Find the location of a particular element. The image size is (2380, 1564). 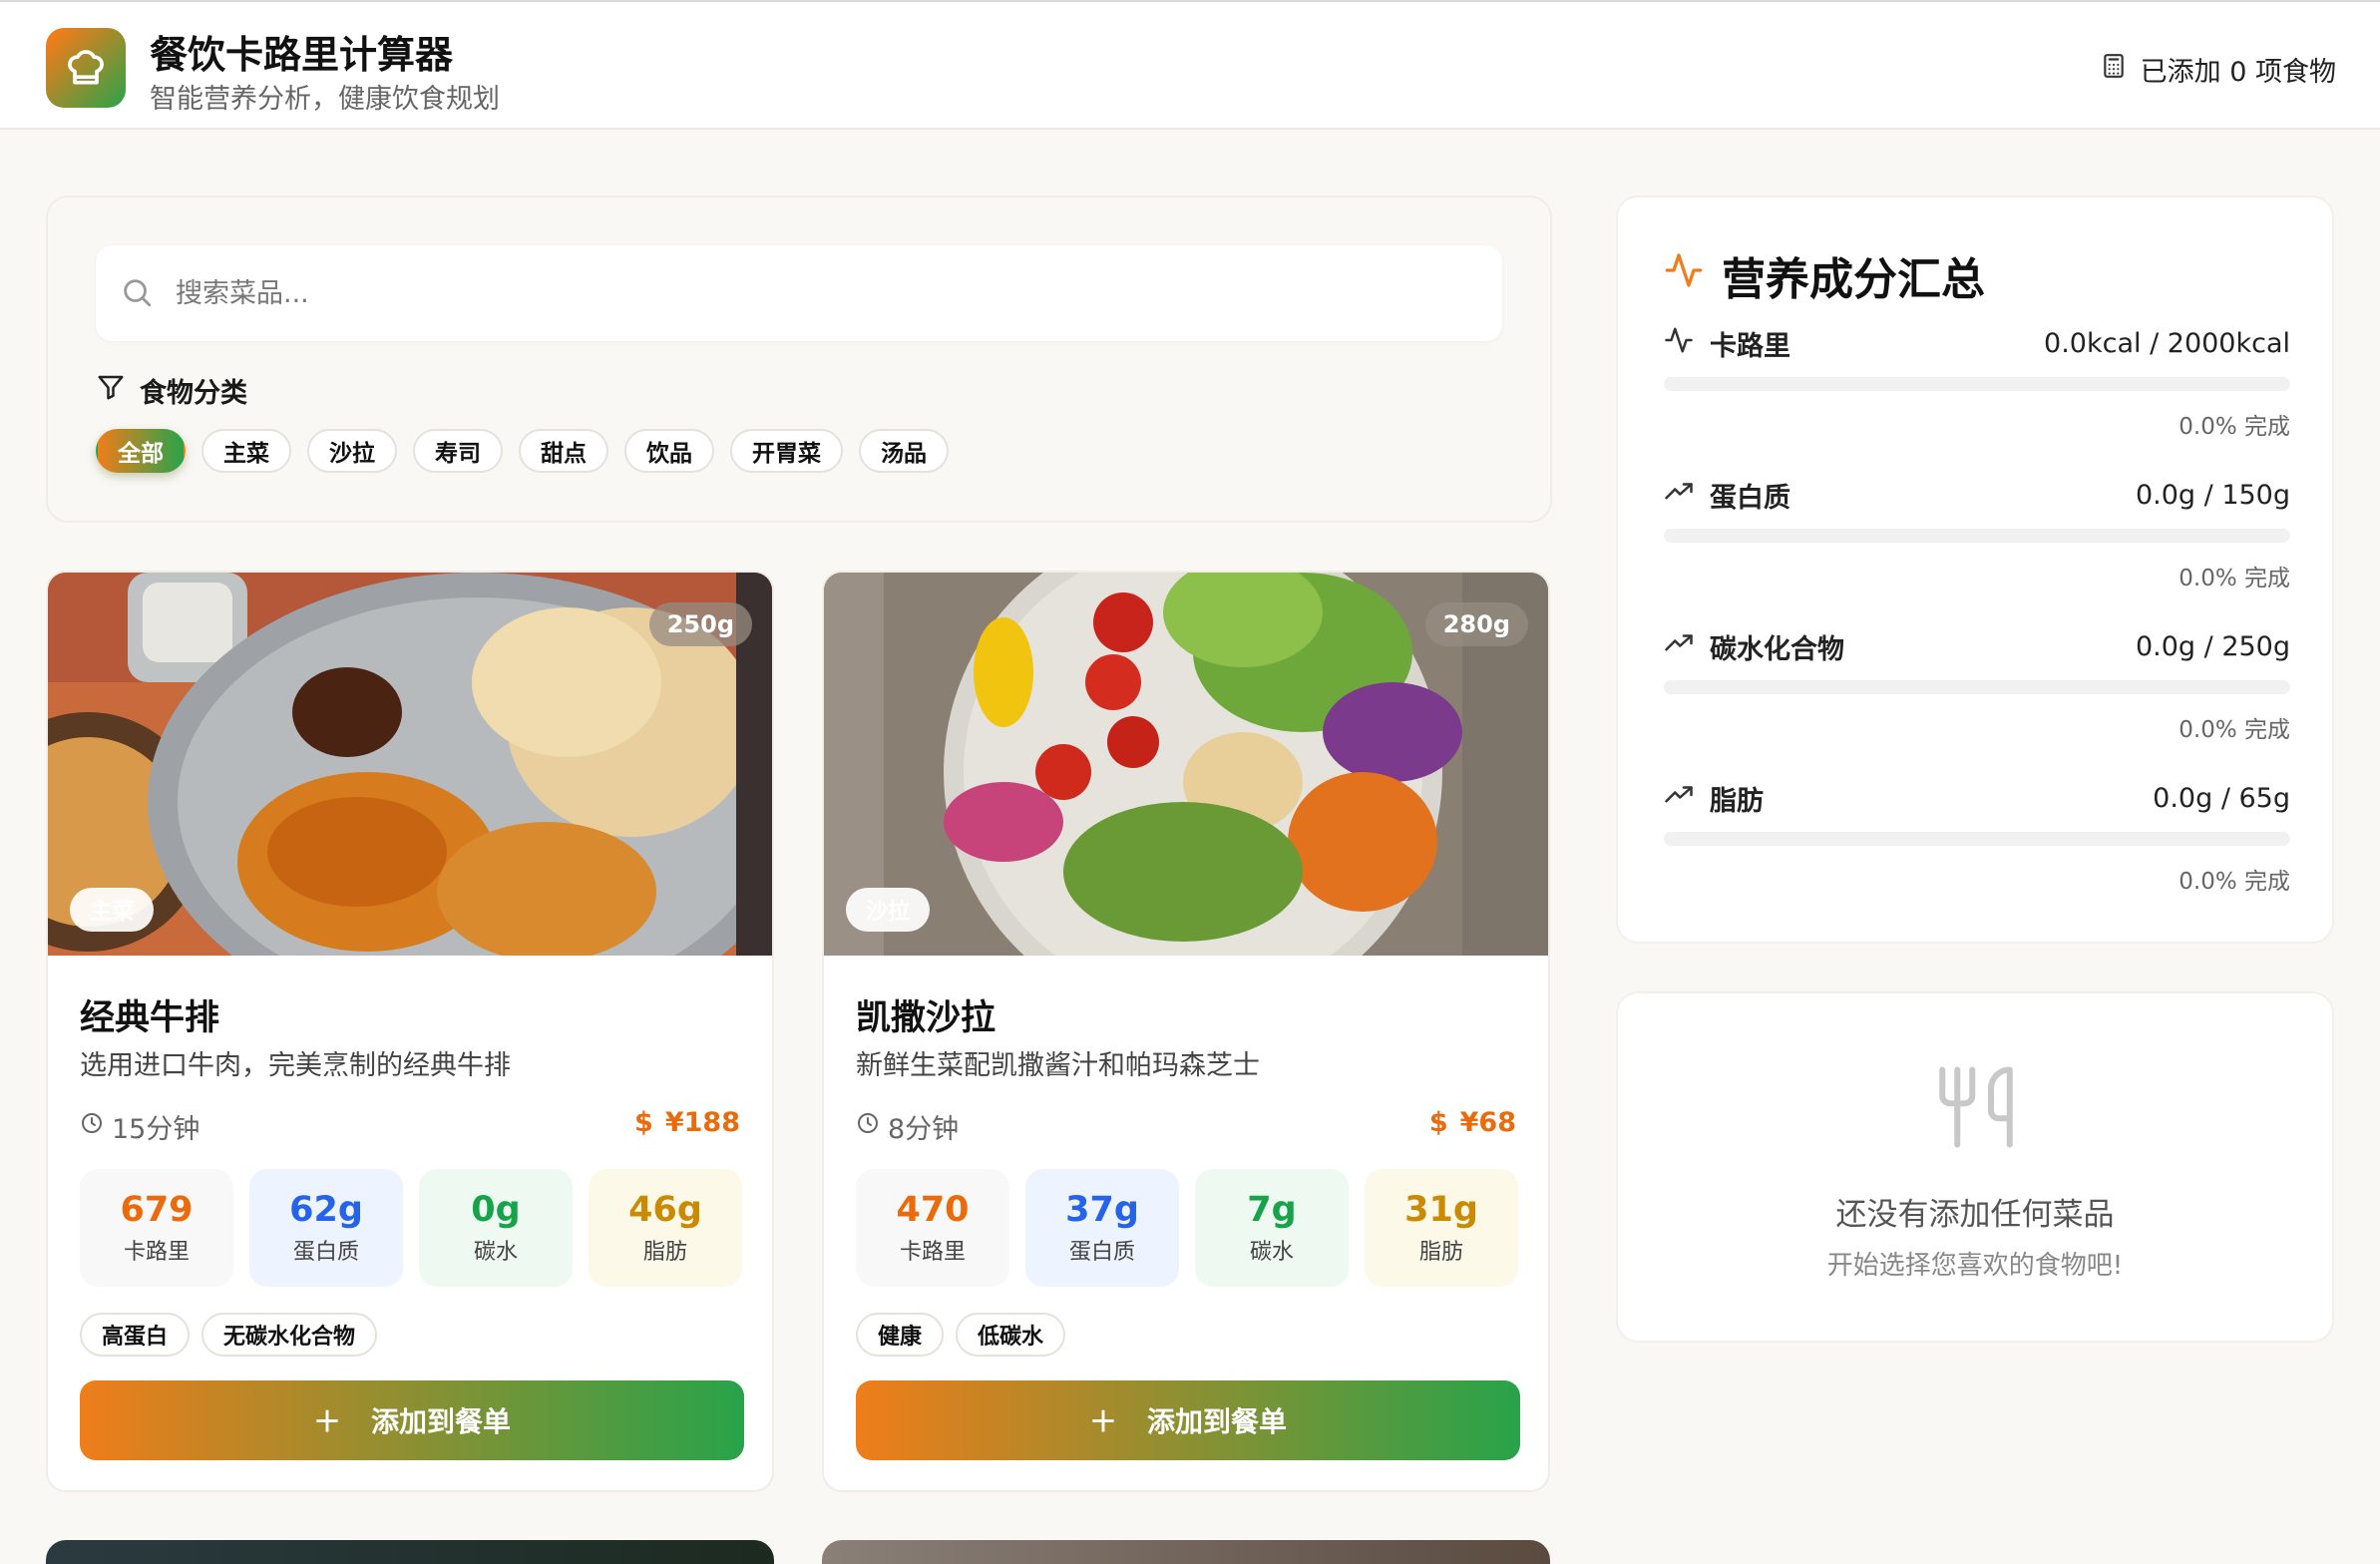

category-sushi: 寿司 is located at coordinates (458, 451).